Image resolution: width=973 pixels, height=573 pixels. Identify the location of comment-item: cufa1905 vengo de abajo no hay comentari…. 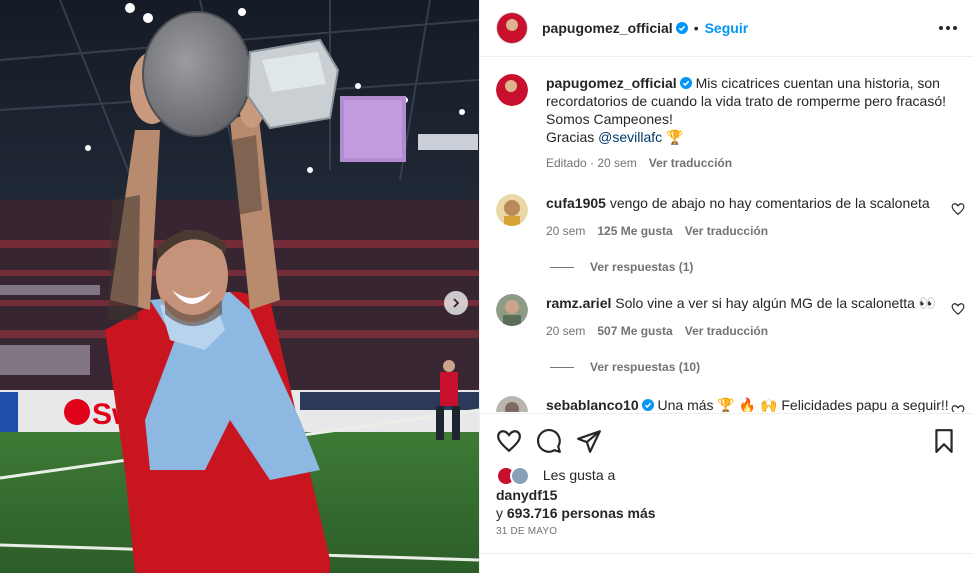
(726, 217).